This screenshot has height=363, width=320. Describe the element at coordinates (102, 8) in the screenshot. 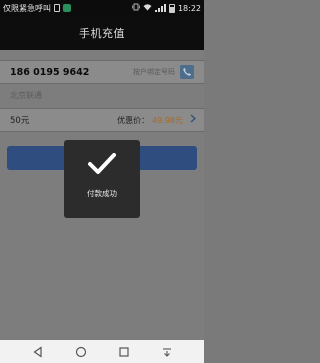

I see `status-bar: 仅限紧急呼叫 18:22` at that location.